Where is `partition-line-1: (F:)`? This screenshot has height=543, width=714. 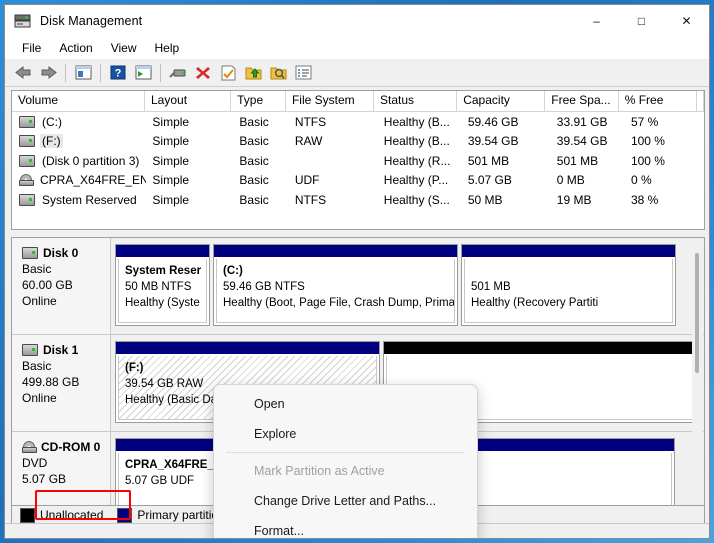
partition-line-1: (F:) is located at coordinates (134, 368).